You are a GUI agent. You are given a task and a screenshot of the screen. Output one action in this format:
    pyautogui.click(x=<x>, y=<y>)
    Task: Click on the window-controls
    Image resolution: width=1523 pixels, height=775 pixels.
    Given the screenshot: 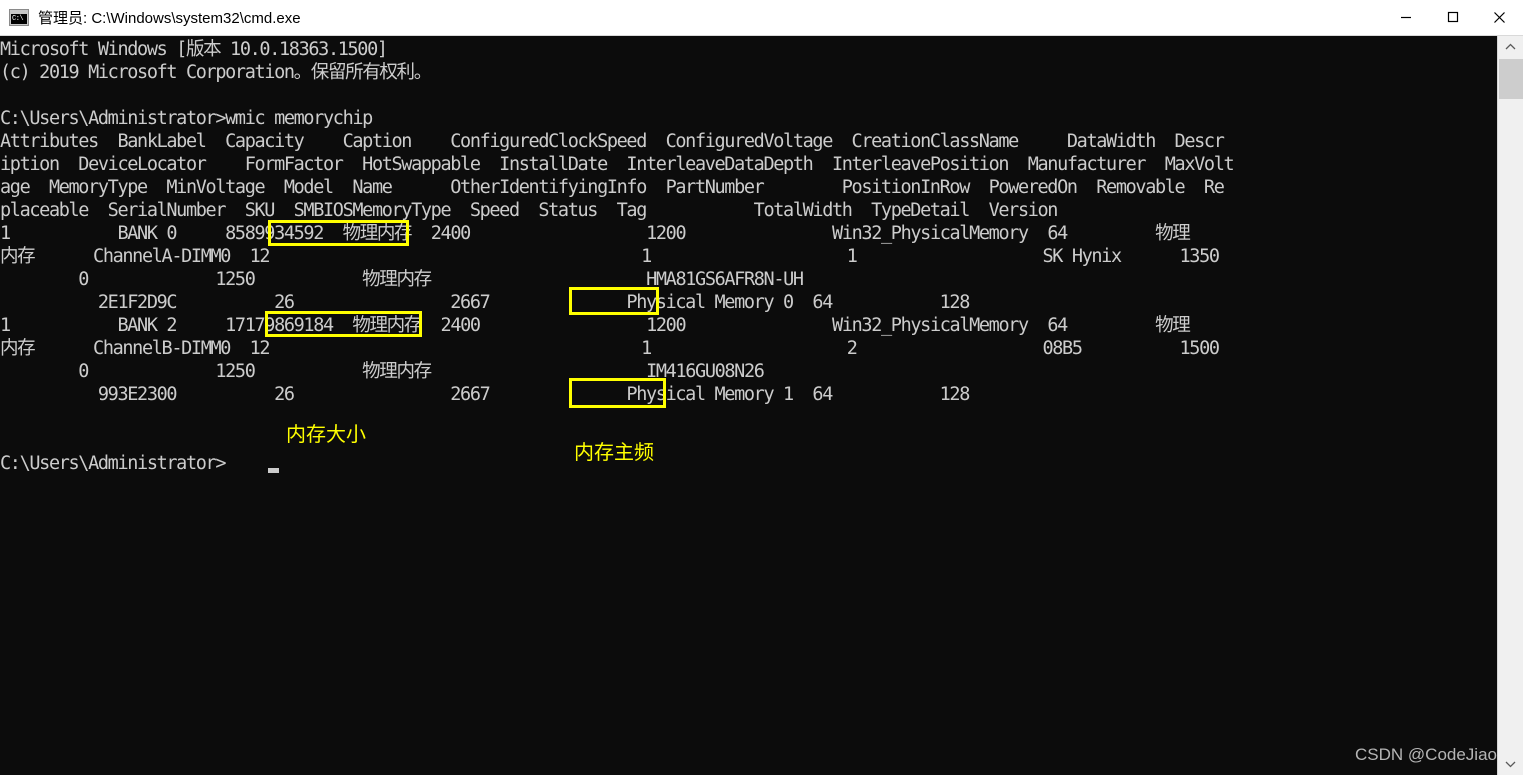 What is the action you would take?
    pyautogui.click(x=1452, y=18)
    